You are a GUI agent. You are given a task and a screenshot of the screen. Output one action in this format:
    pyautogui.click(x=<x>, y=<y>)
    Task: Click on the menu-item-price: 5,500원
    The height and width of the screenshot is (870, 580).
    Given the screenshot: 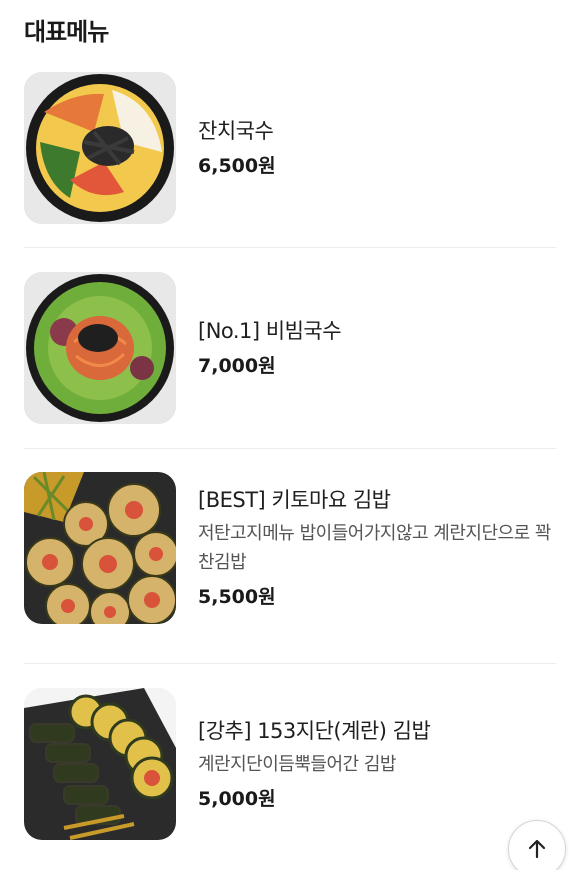 What is the action you would take?
    pyautogui.click(x=237, y=597)
    